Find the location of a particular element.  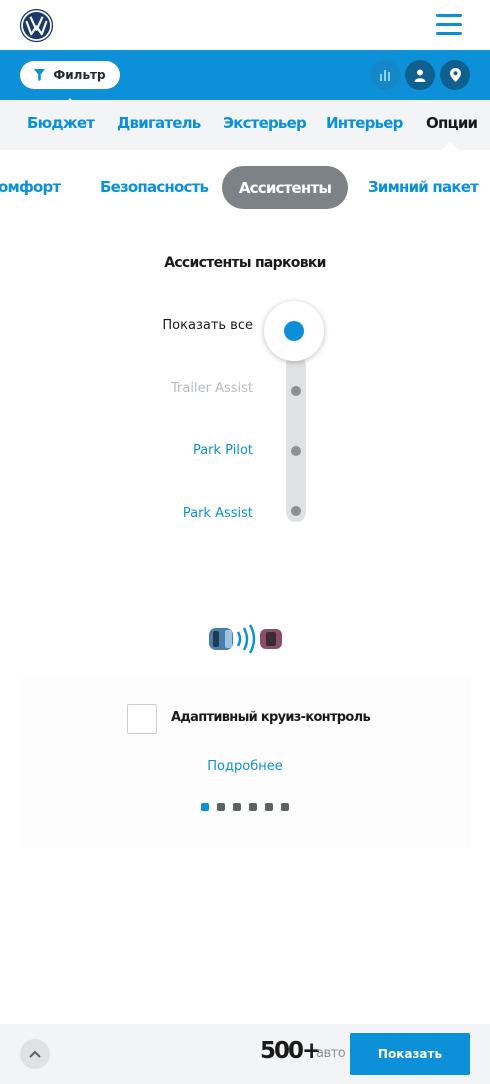

tab-engine: Двигатель is located at coordinates (159, 123).